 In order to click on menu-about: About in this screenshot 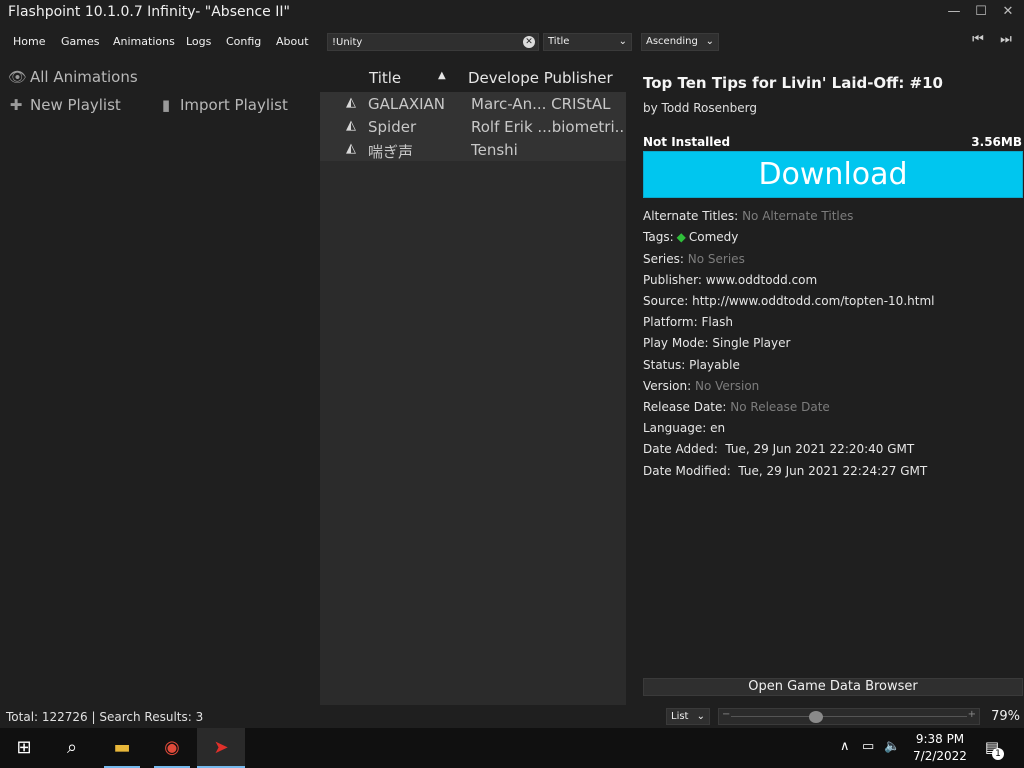, I will do `click(292, 41)`.